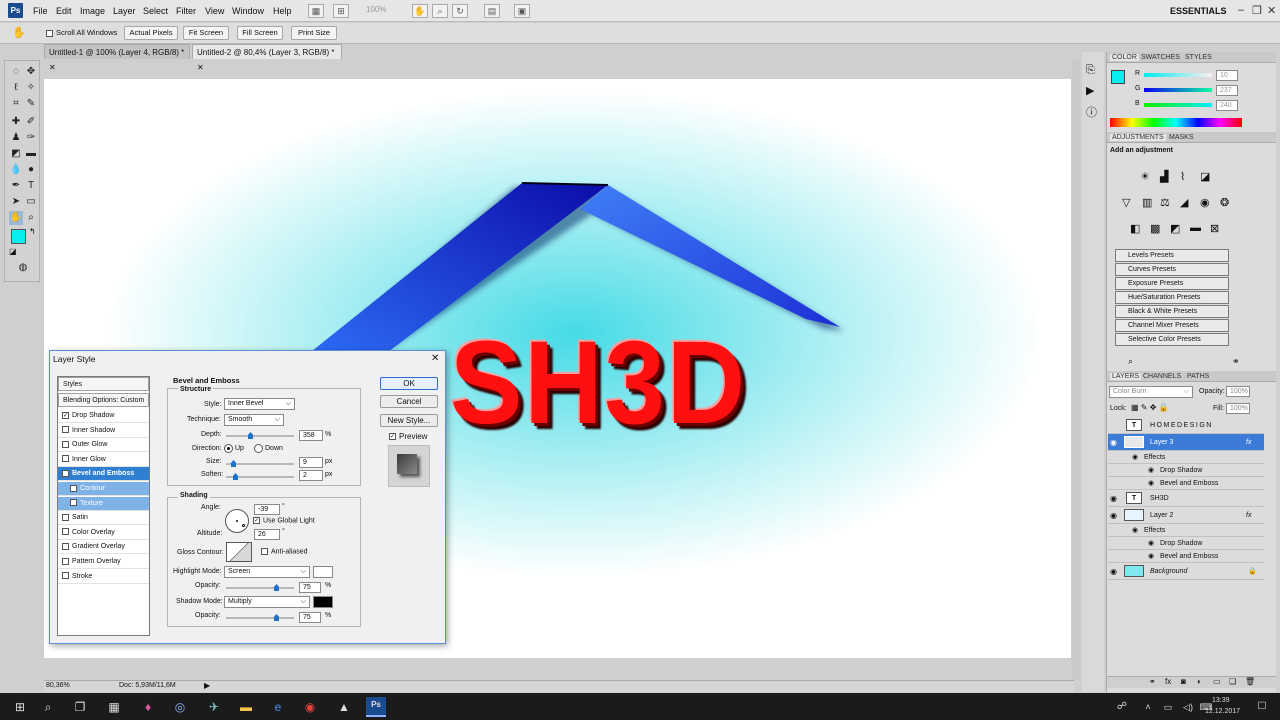 The image size is (1280, 720). Describe the element at coordinates (1186, 442) in the screenshot. I see `layer-3: ◉ Layer 3 fx` at that location.